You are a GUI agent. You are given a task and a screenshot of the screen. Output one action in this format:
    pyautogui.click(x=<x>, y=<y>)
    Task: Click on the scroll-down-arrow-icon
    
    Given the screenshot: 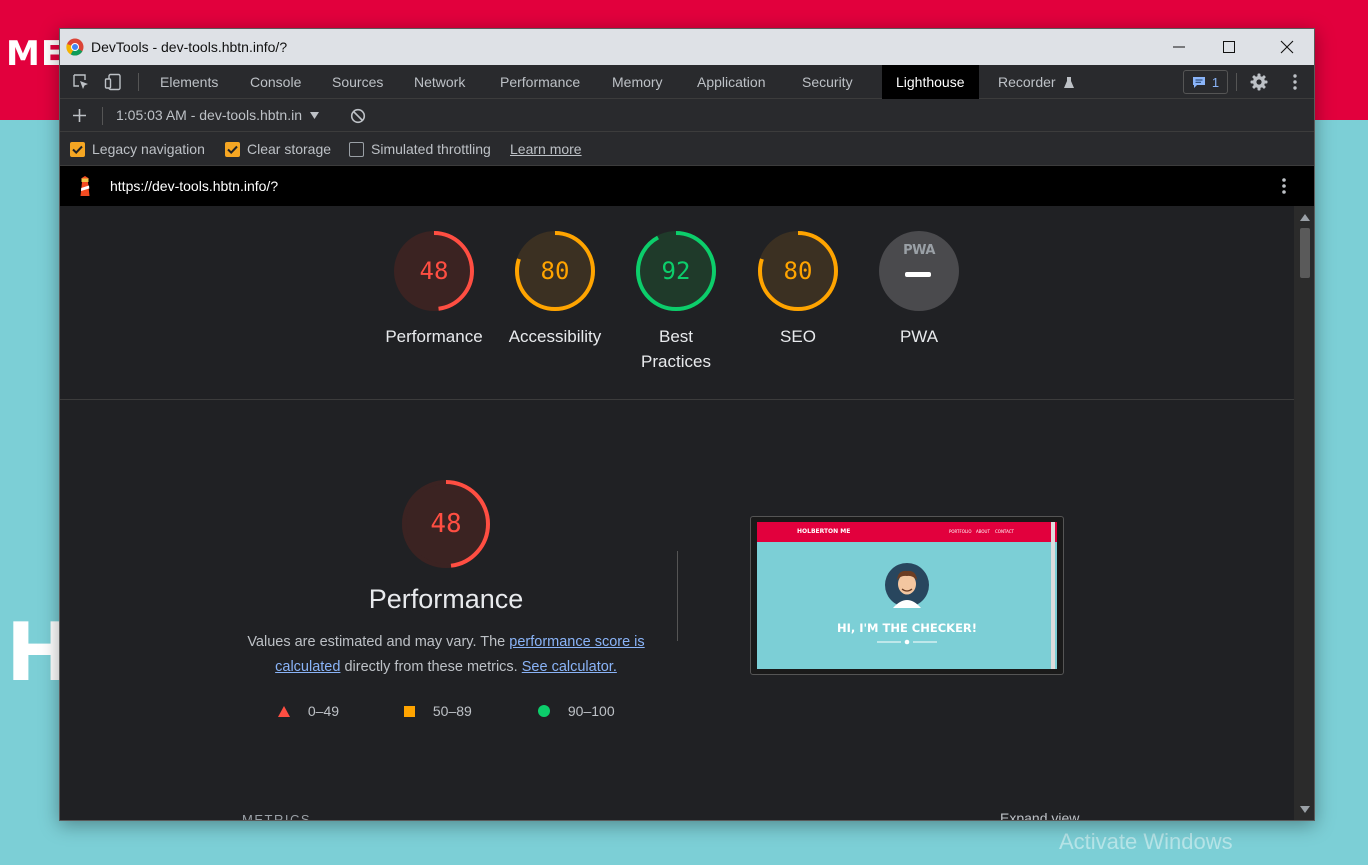 What is the action you would take?
    pyautogui.click(x=1305, y=809)
    